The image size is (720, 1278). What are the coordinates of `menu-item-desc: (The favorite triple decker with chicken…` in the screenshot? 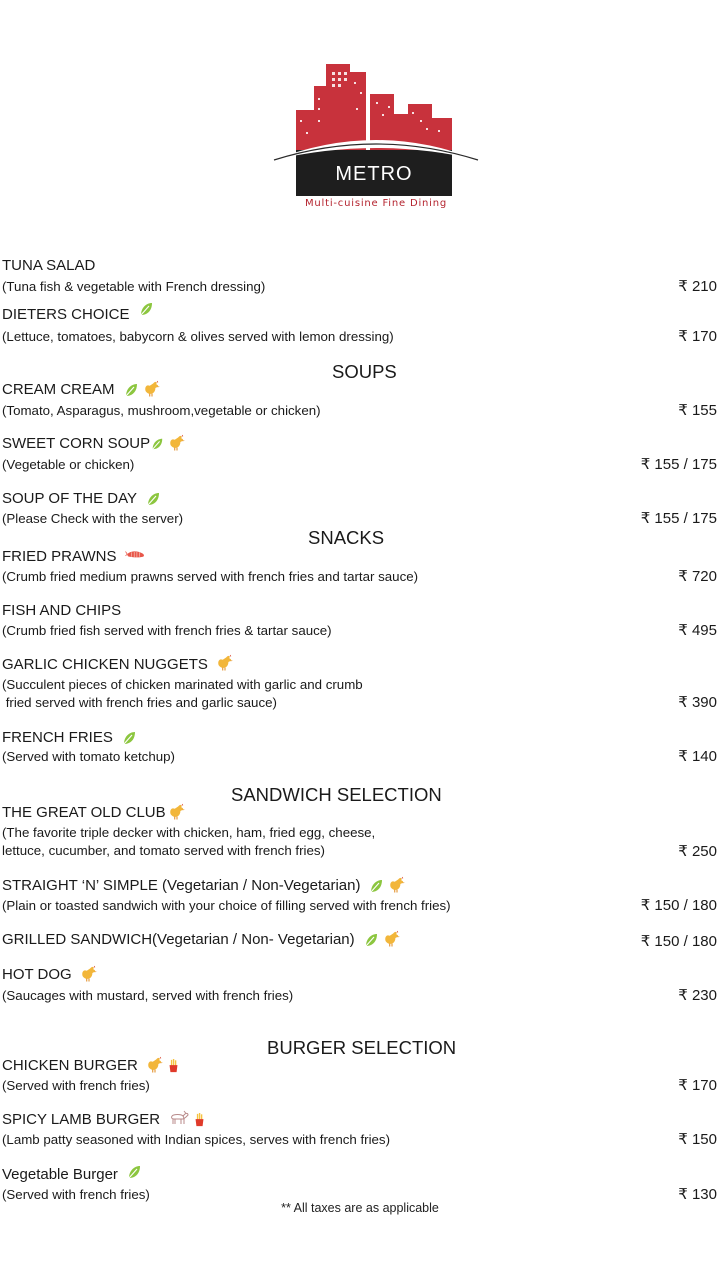 It's located at (189, 832).